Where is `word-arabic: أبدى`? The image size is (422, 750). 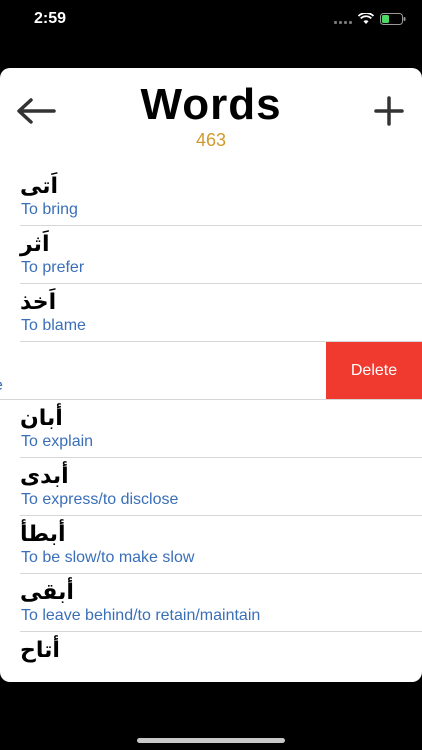 word-arabic: أبدى is located at coordinates (44, 476).